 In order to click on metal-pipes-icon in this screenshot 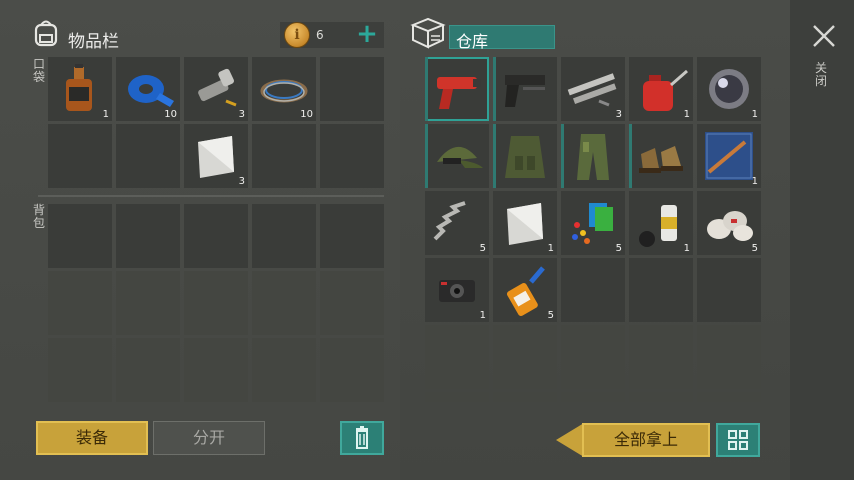, I will do `click(592, 90)`.